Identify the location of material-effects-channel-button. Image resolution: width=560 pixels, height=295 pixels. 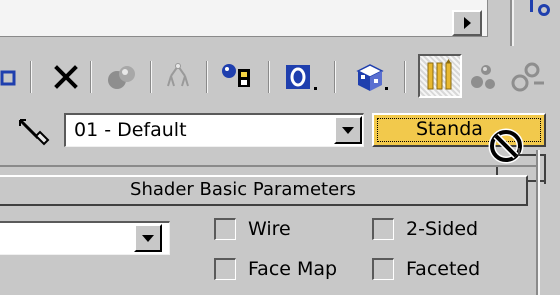
(300, 77).